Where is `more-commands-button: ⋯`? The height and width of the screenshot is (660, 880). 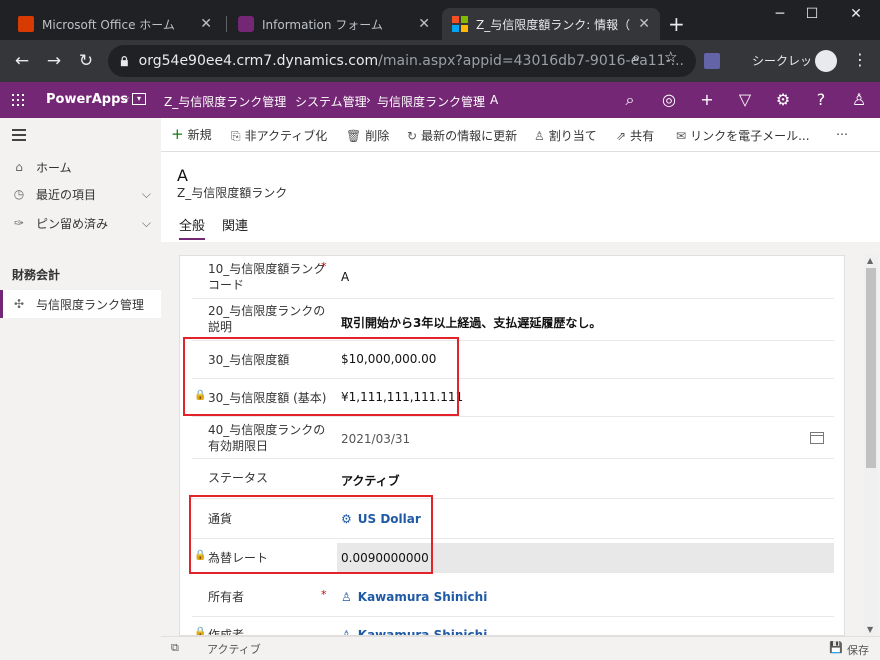 more-commands-button: ⋯ is located at coordinates (842, 134).